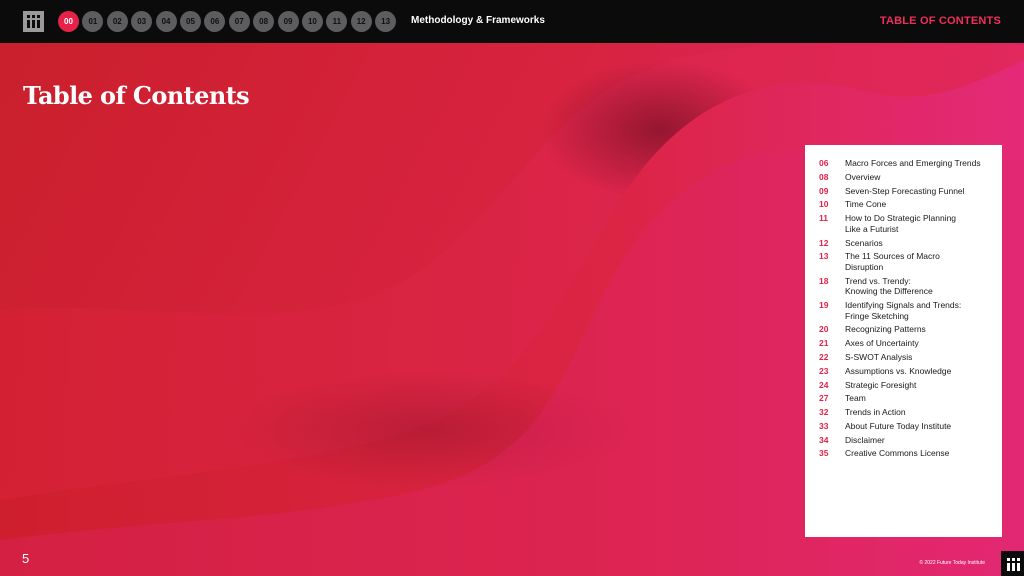 Image resolution: width=1024 pixels, height=576 pixels. What do you see at coordinates (824, 384) in the screenshot?
I see `toc-page-number: 24` at bounding box center [824, 384].